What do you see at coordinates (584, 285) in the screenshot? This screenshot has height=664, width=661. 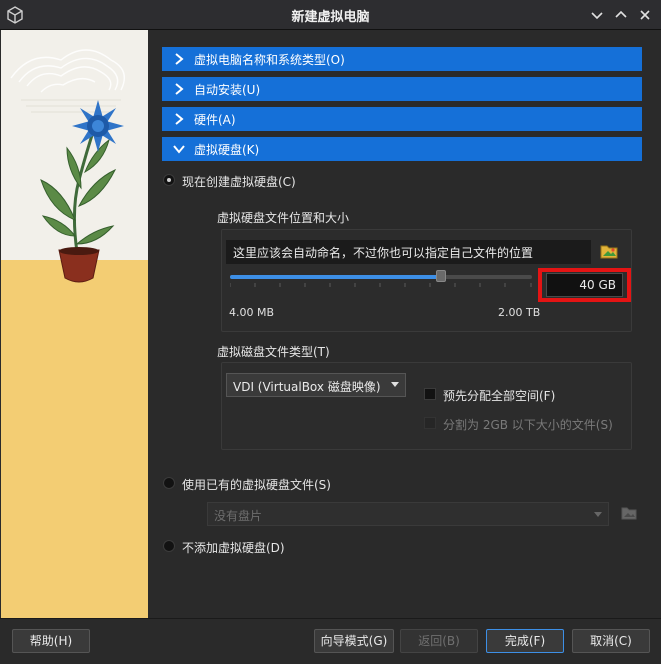 I see `size-highlight-box` at bounding box center [584, 285].